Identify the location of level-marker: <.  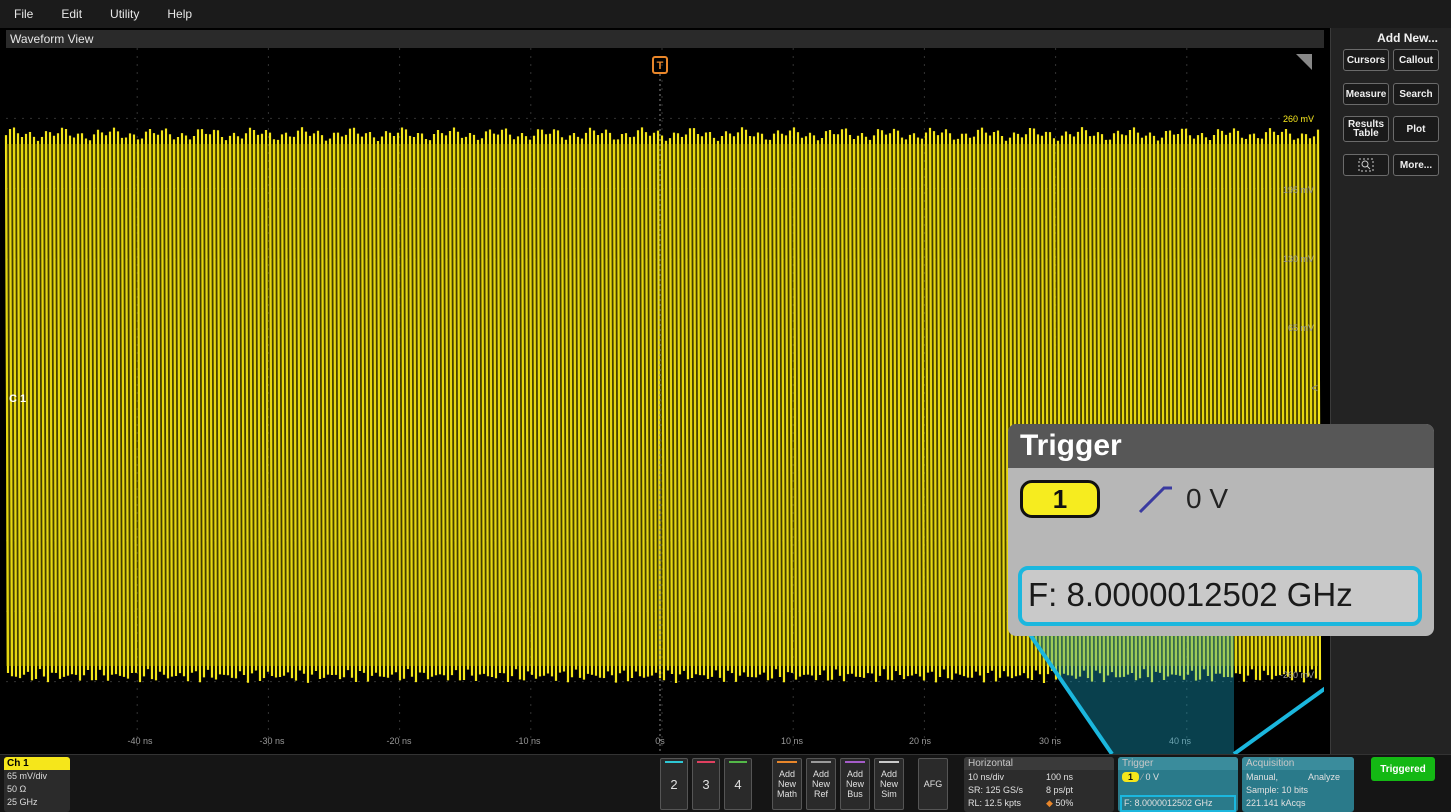
(1314, 388).